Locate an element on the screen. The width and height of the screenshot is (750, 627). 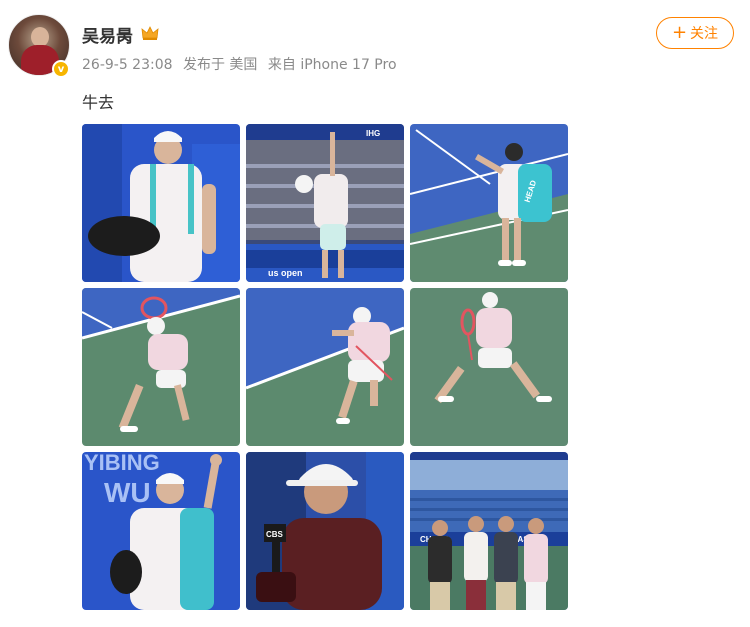
photo-2: IHG us open is located at coordinates (325, 203).